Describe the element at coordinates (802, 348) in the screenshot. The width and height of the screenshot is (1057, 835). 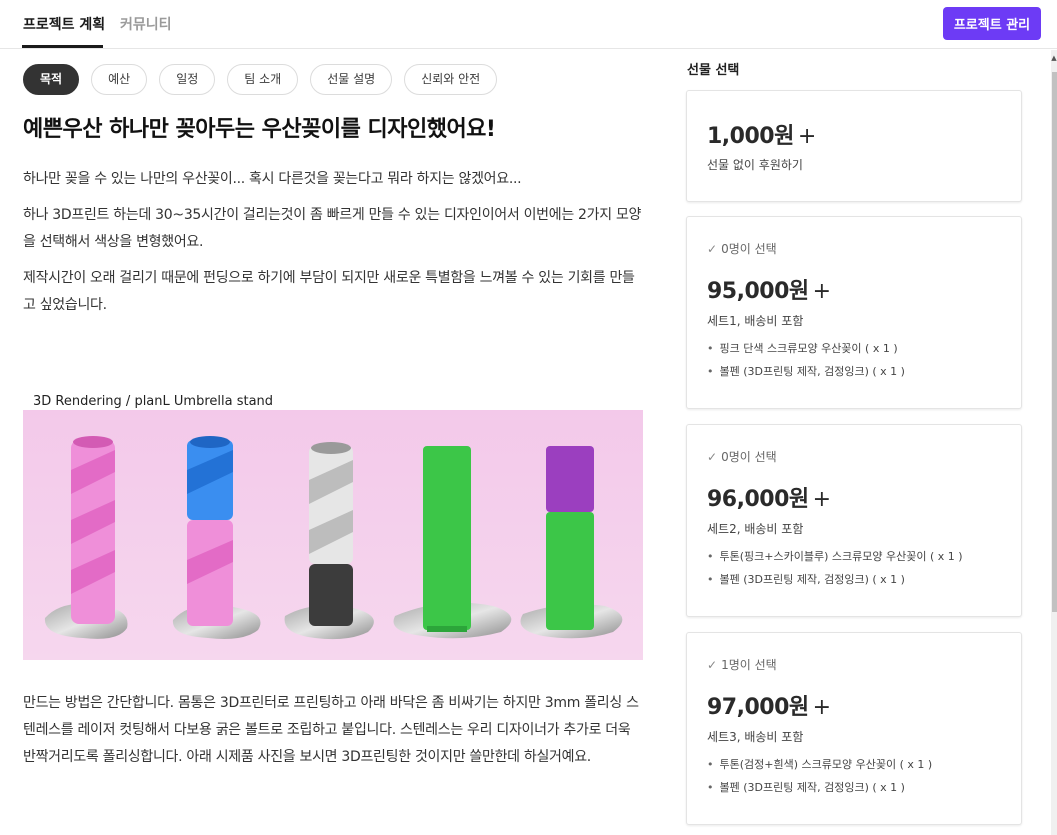
I see `gift-item: 핑크 단색 스크류모양 우산꽂이 ( x 1 )` at that location.